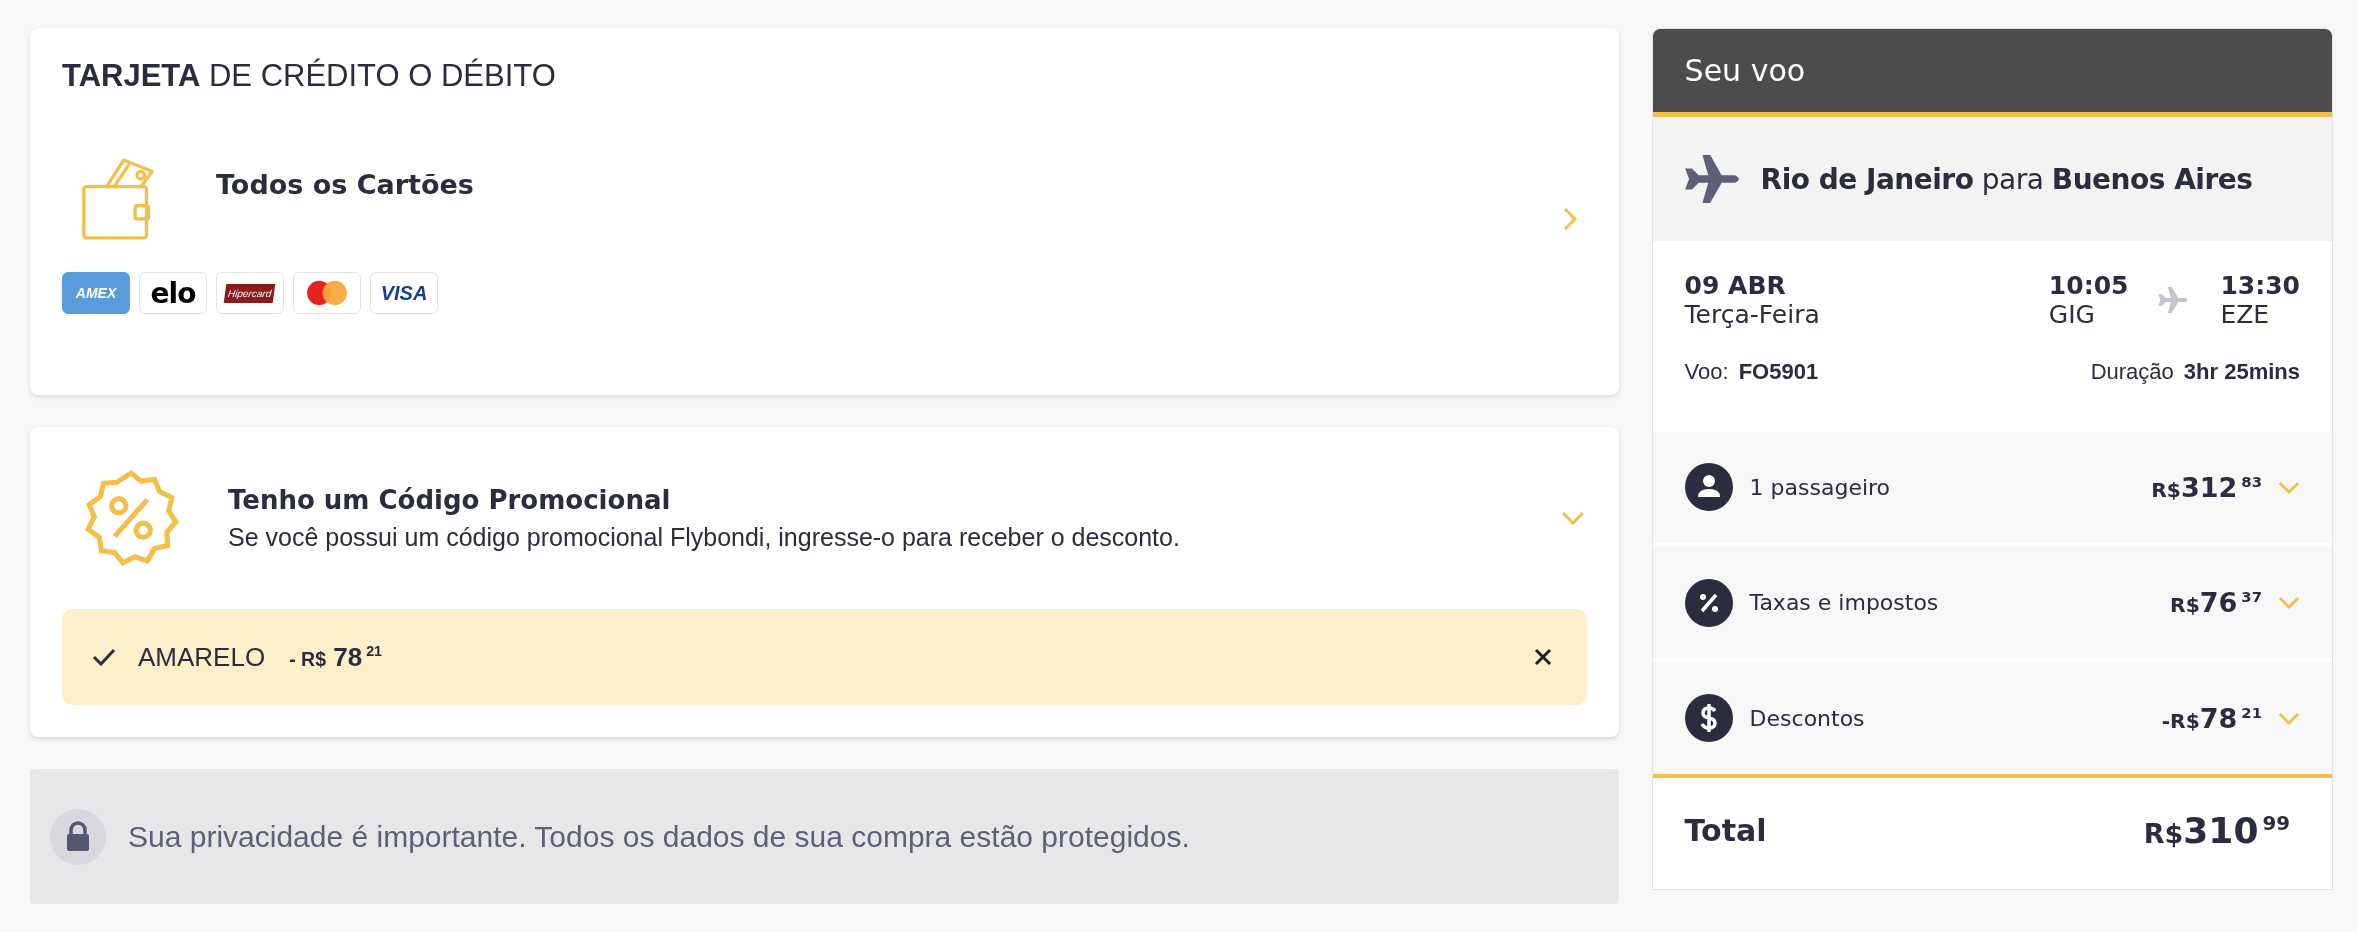 This screenshot has width=2358, height=932. I want to click on price-amount: R$312$^{83}$, so click(2206, 487).